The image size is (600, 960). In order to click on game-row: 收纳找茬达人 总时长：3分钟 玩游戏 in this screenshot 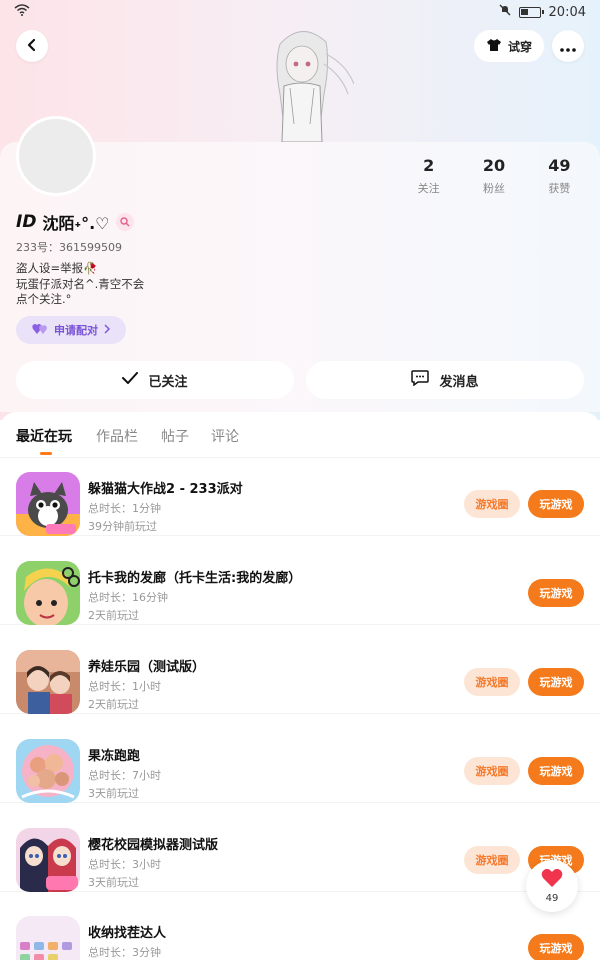, I will do `click(300, 926)`.